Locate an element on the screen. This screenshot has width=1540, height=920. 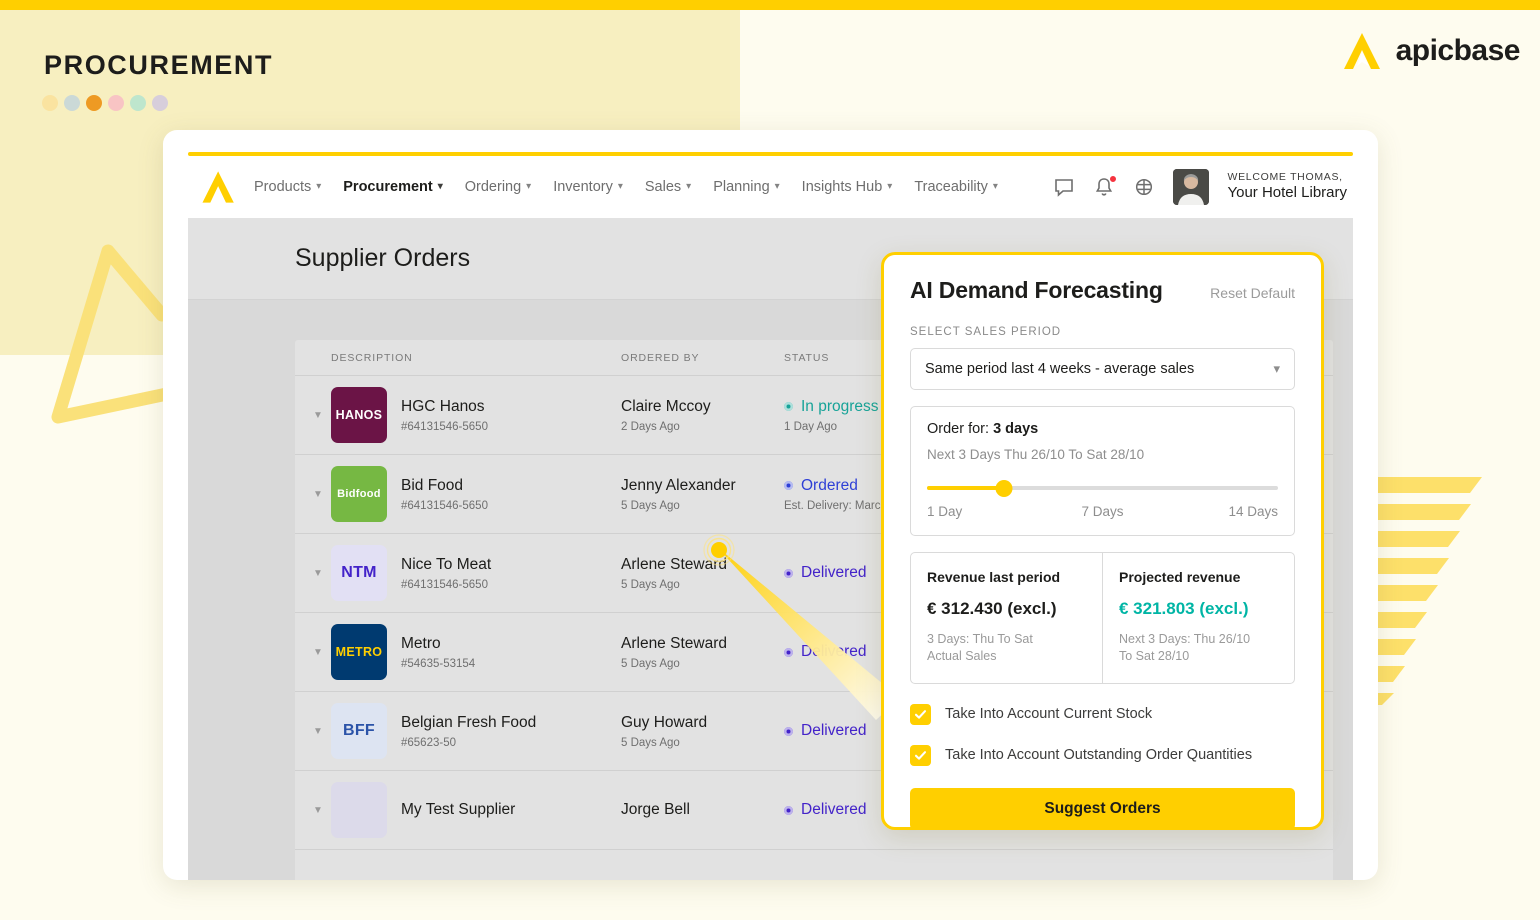
revenue-last-period-sub: 3 Days: Thu To Sat Actual Sales is located at coordinates (980, 647).